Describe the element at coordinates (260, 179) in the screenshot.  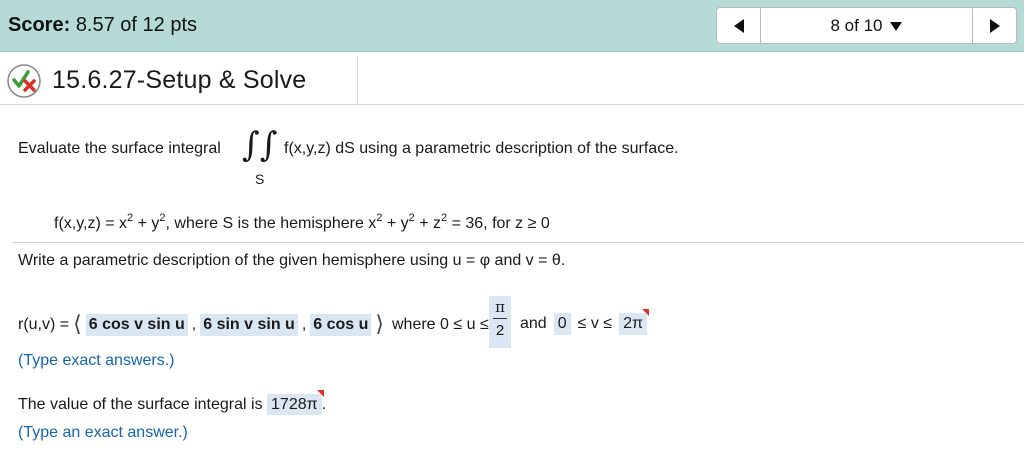
I see `integral-subscript: S` at that location.